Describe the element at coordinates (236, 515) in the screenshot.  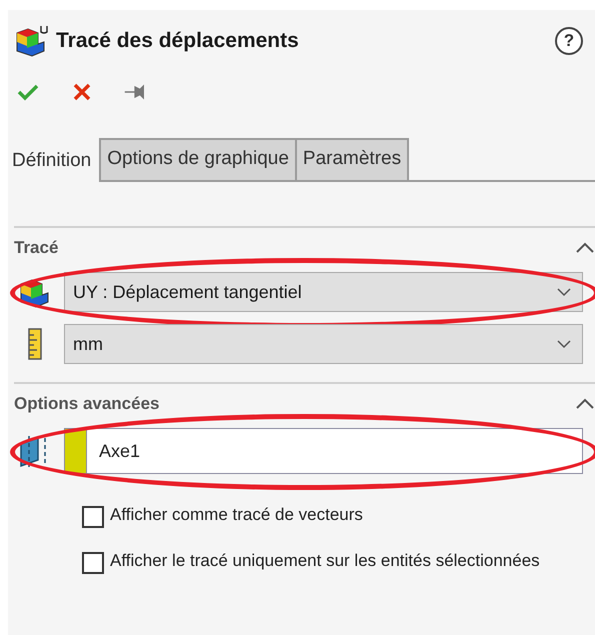
I see `checkbox-label: Afficher comme tracé de vecteurs` at that location.